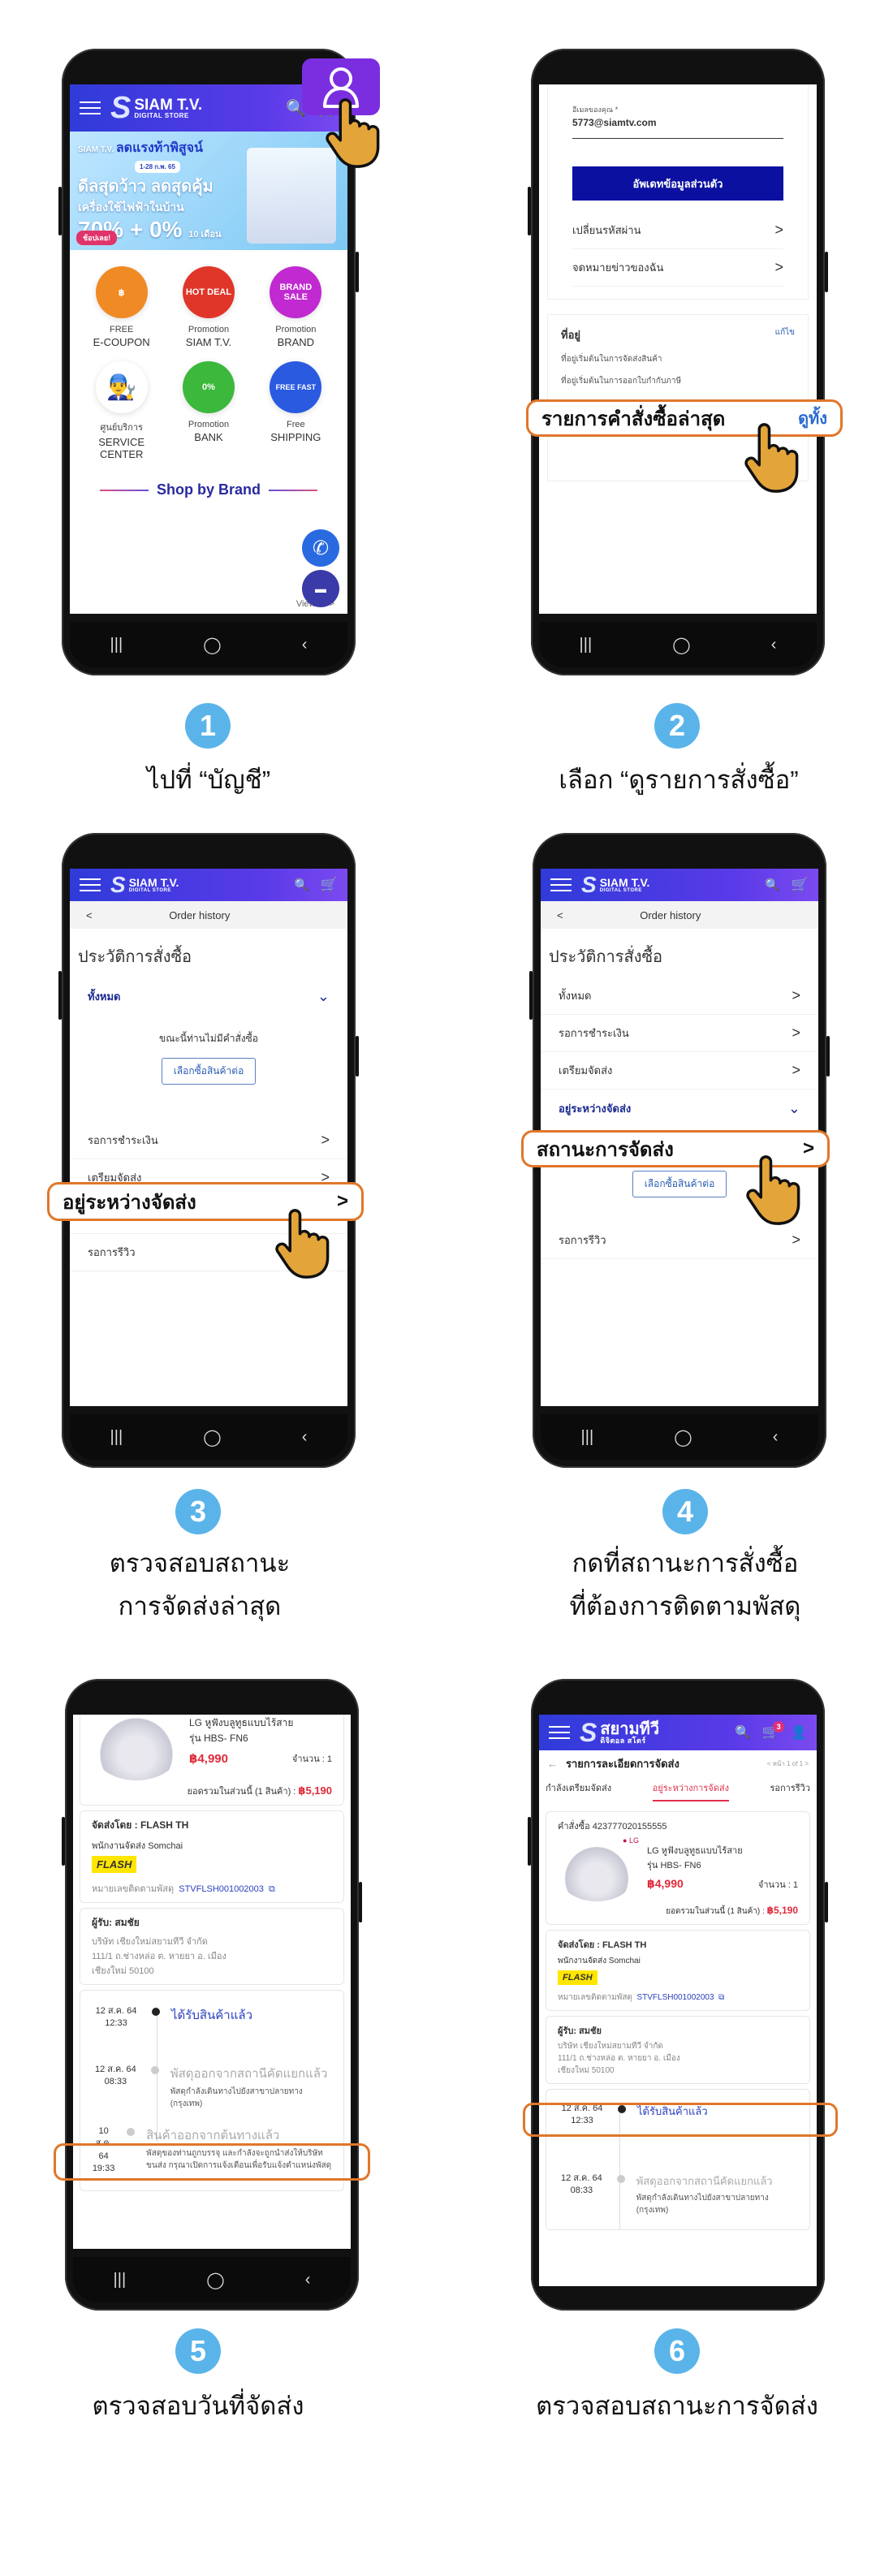 The width and height of the screenshot is (893, 2576). I want to click on banner-cta: ช้อปเลย!, so click(97, 238).